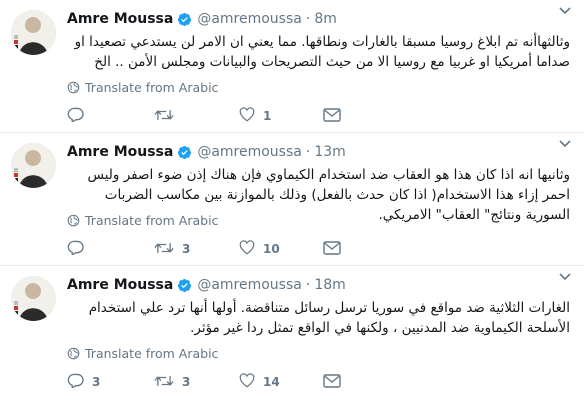 The image size is (584, 401). Describe the element at coordinates (281, 116) in the screenshot. I see `like-button: 1` at that location.